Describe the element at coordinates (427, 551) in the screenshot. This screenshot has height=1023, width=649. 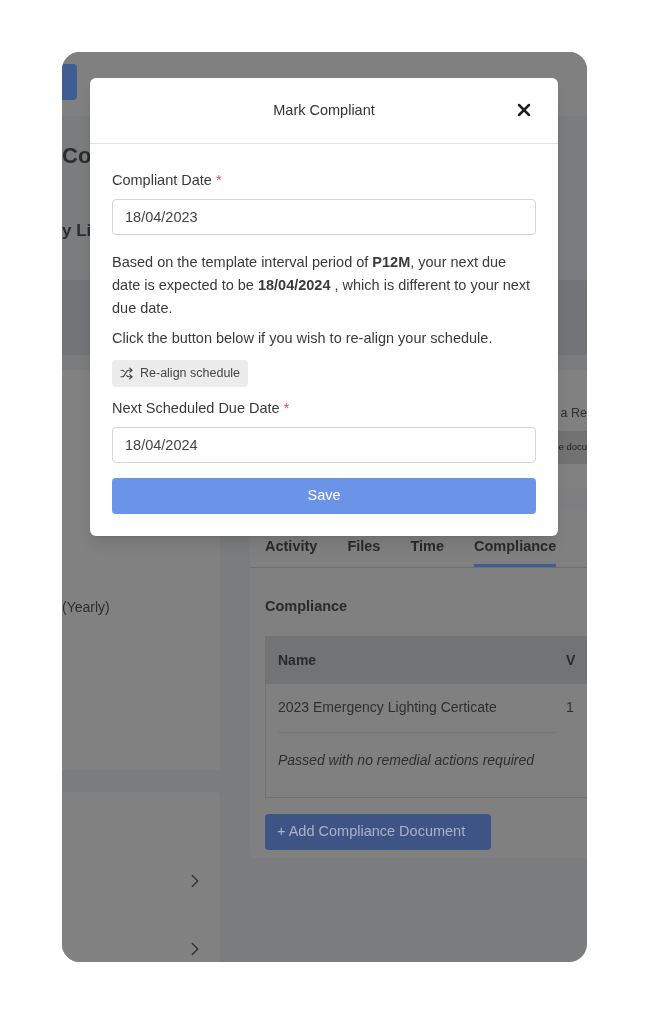
I see `tab: Time` at that location.